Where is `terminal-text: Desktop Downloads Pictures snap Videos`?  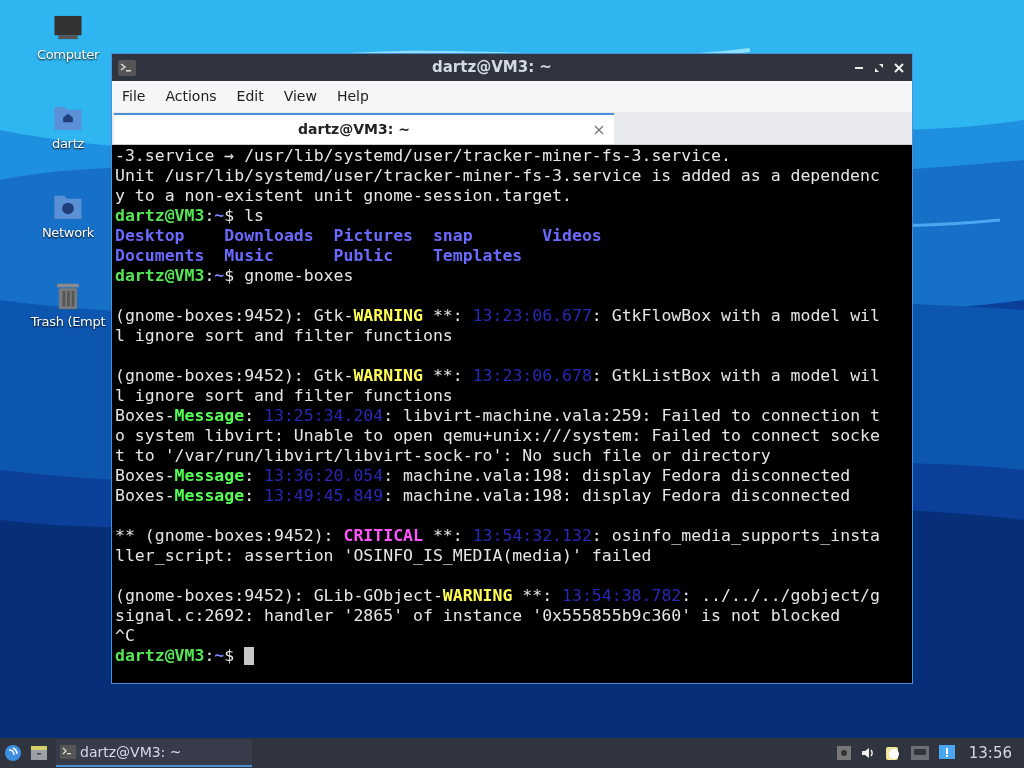 terminal-text: Desktop Downloads Pictures snap Videos is located at coordinates (358, 236).